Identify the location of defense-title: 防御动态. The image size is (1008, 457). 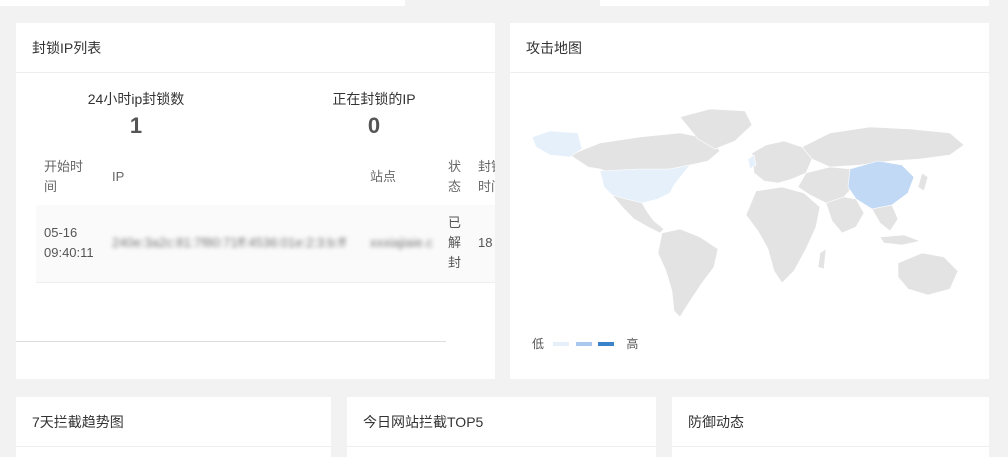
(830, 422).